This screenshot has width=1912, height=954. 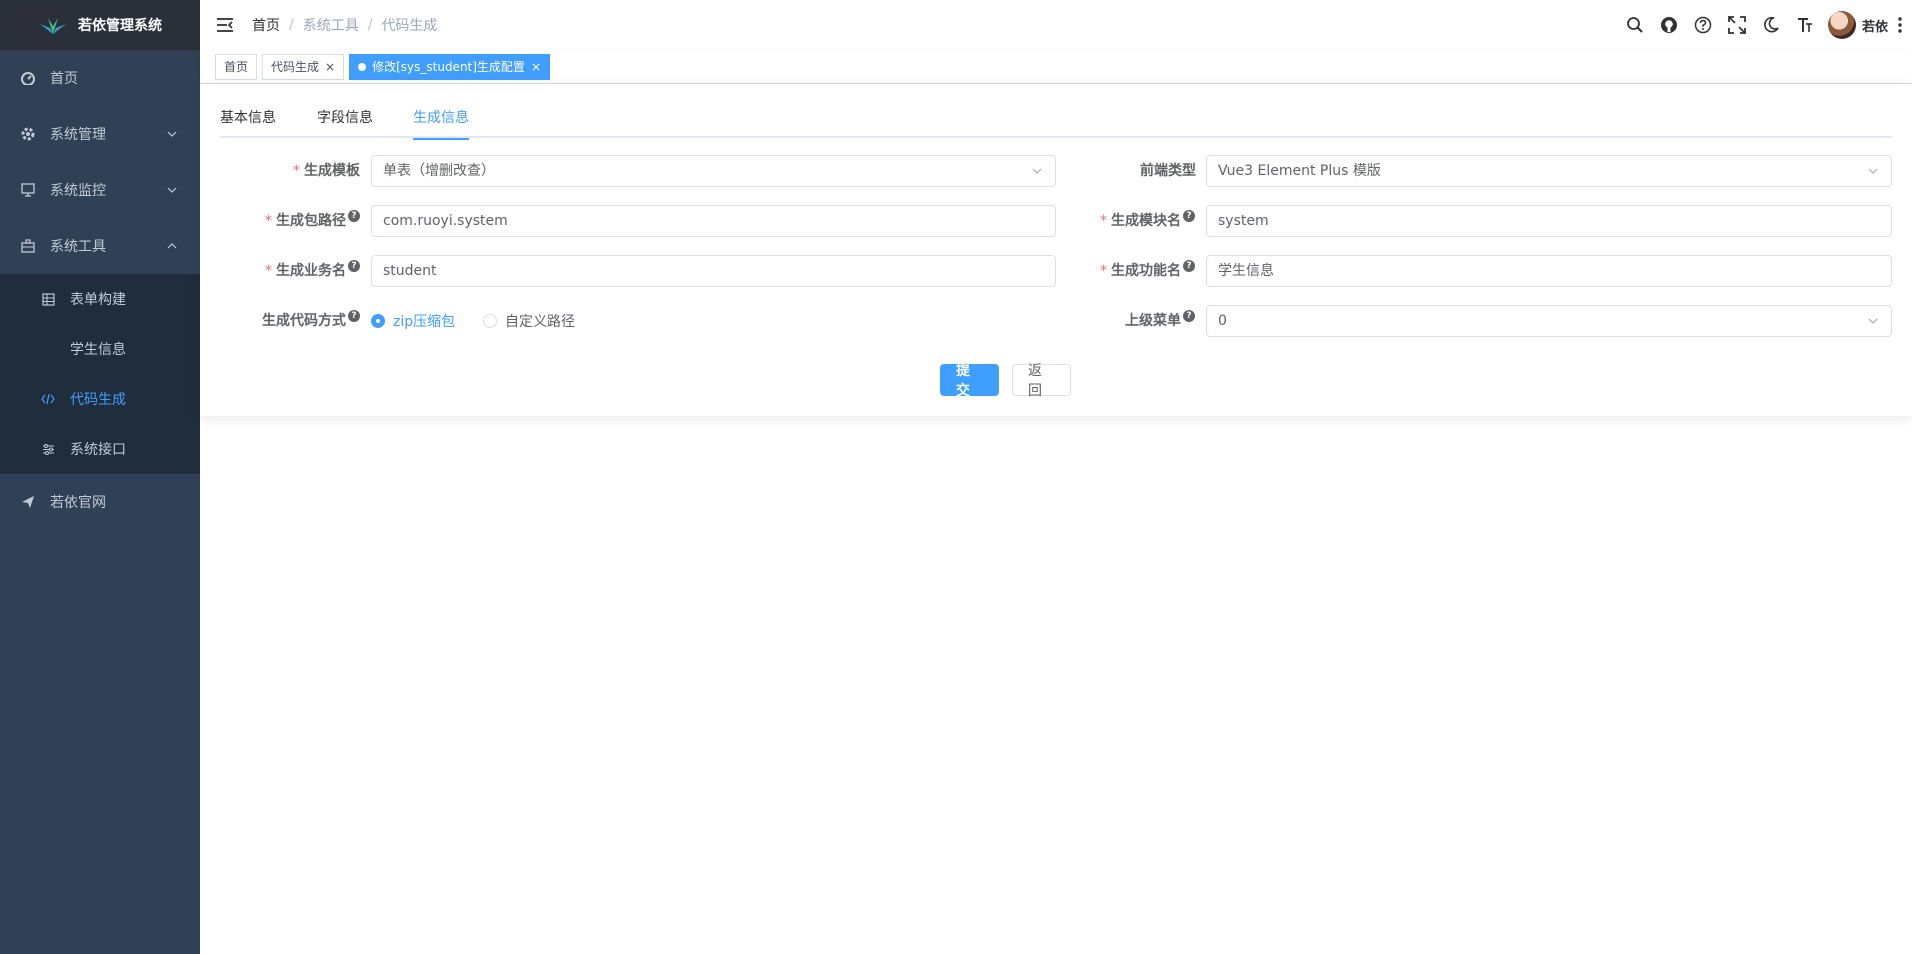 I want to click on more-vertical-icon, so click(x=1900, y=25).